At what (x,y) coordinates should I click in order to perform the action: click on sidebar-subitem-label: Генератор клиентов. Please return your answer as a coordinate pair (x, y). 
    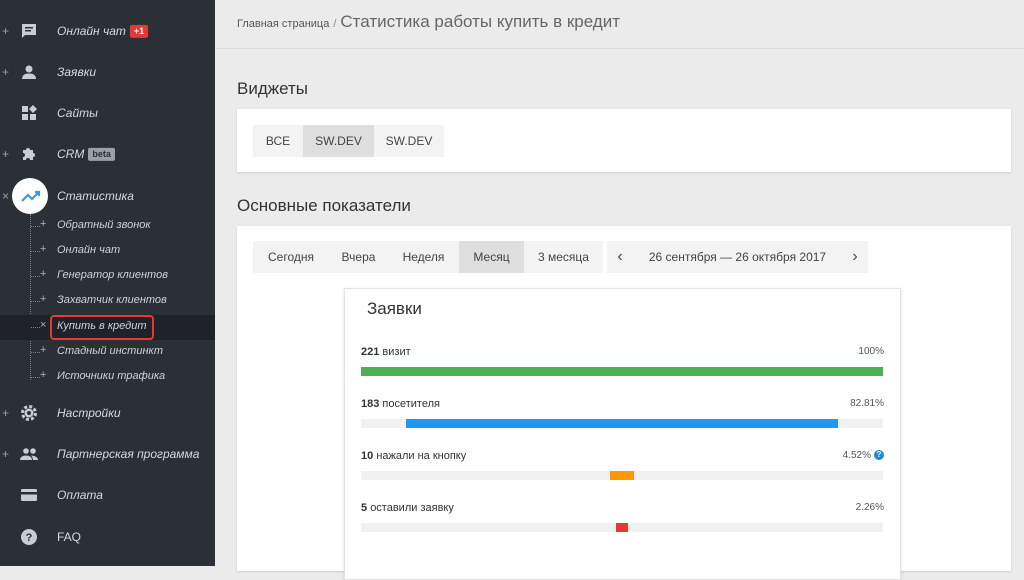
    Looking at the image, I should click on (112, 275).